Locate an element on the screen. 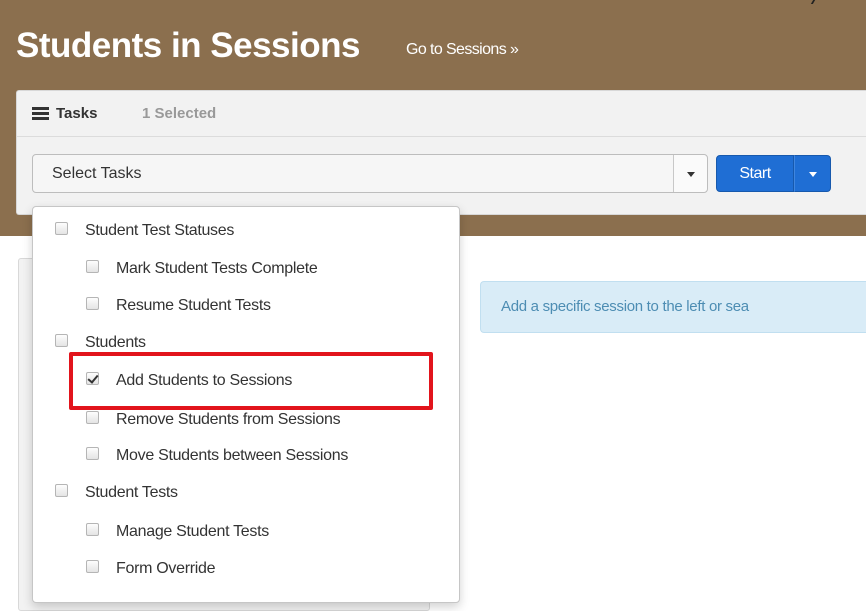  tasks-header: Tasks 1 Selected is located at coordinates (441, 114).